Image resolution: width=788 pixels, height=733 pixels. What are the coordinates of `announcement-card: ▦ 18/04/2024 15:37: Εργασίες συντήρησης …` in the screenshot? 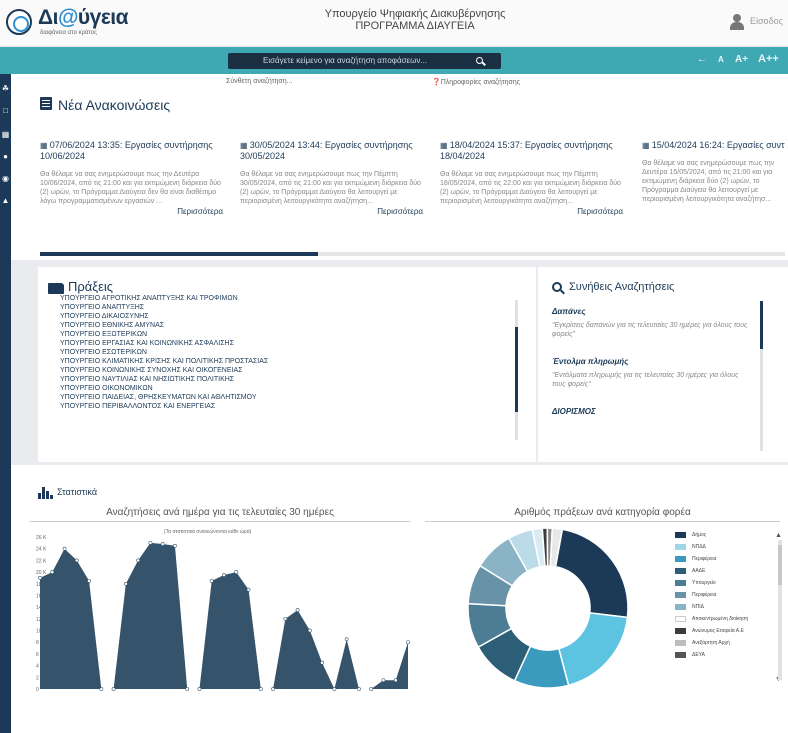 It's located at (532, 187).